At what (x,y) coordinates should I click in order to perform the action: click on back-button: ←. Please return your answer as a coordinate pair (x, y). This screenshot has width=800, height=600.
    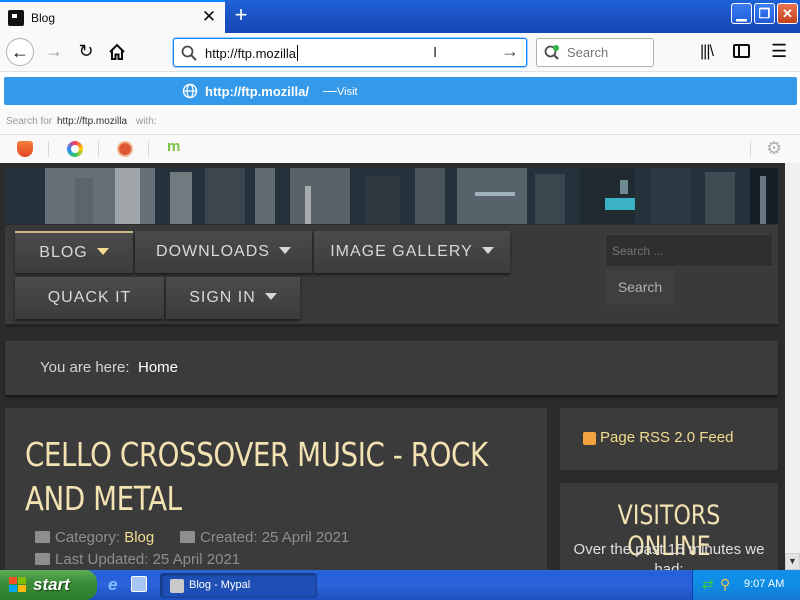
    Looking at the image, I should click on (20, 52).